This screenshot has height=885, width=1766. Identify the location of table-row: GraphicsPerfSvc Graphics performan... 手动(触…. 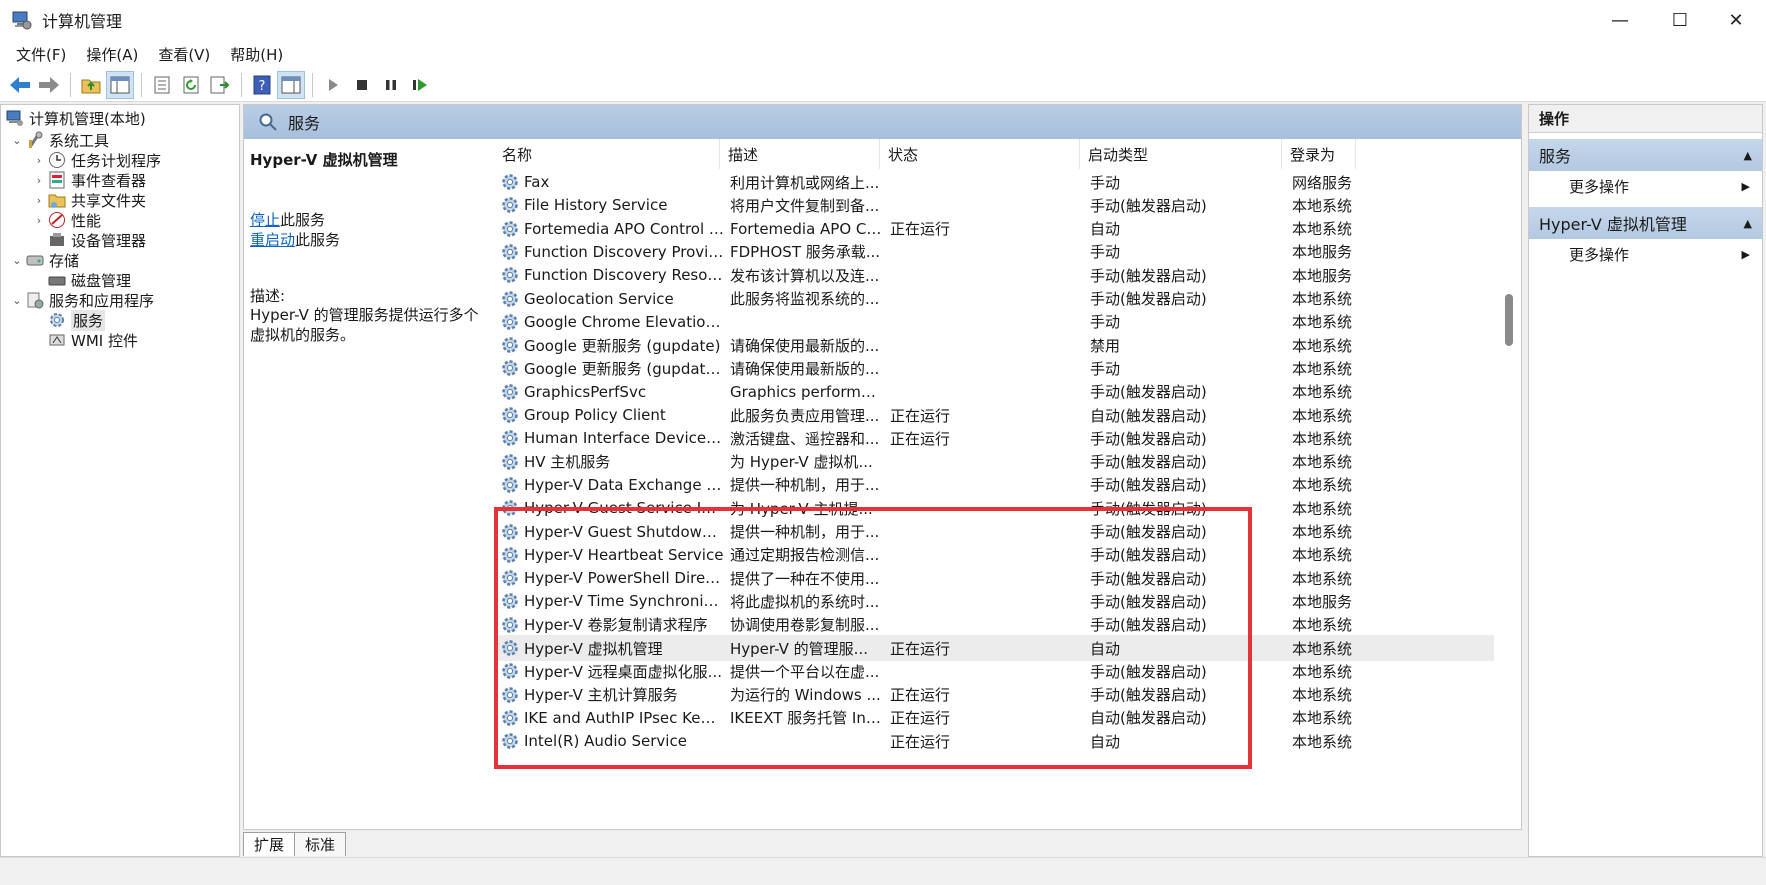
(994, 392).